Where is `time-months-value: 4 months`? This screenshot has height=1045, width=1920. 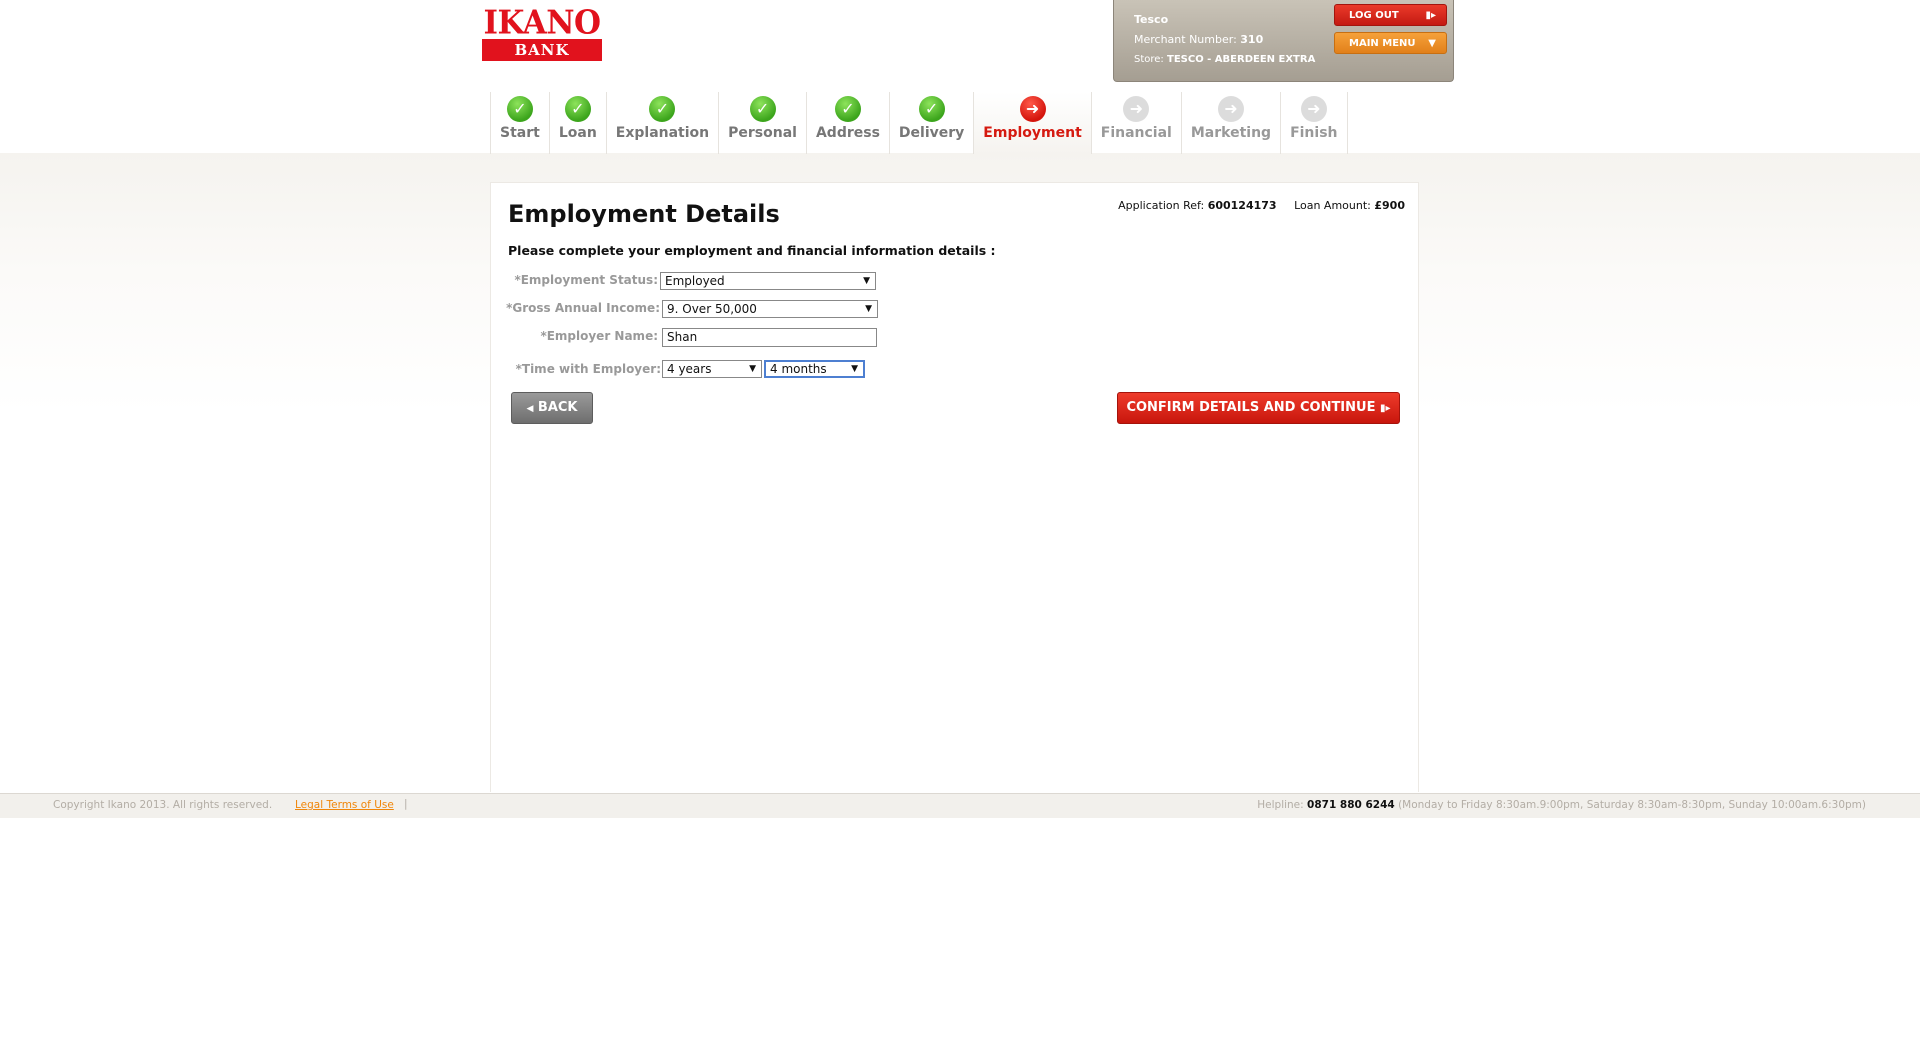 time-months-value: 4 months is located at coordinates (798, 369).